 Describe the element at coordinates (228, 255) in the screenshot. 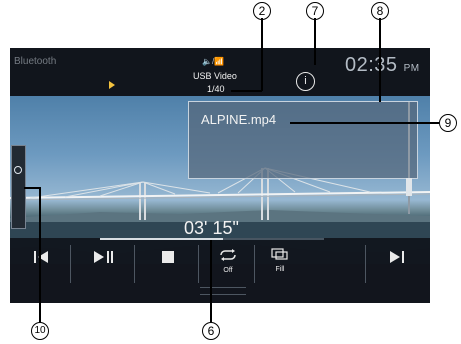

I see `repeat-icon` at that location.